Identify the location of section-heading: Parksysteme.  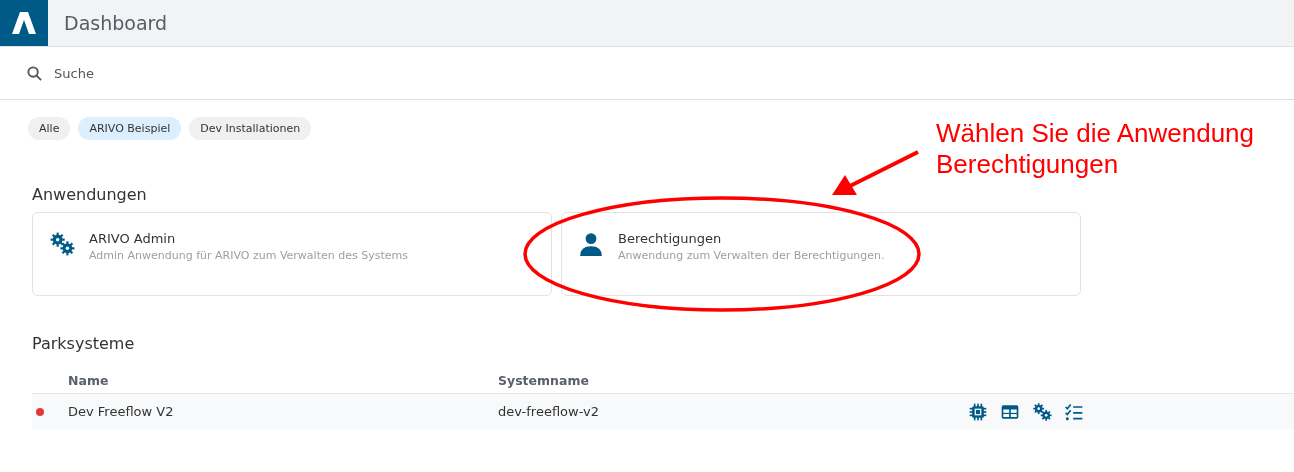
(84, 343).